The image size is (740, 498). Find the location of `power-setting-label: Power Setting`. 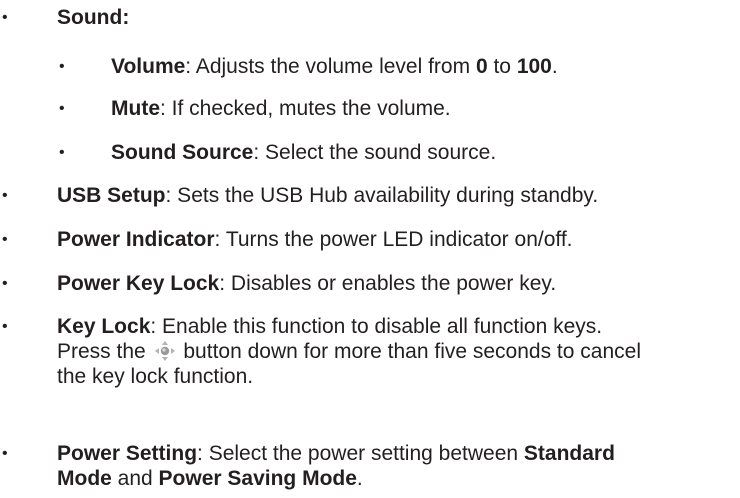

power-setting-label: Power Setting is located at coordinates (127, 453).